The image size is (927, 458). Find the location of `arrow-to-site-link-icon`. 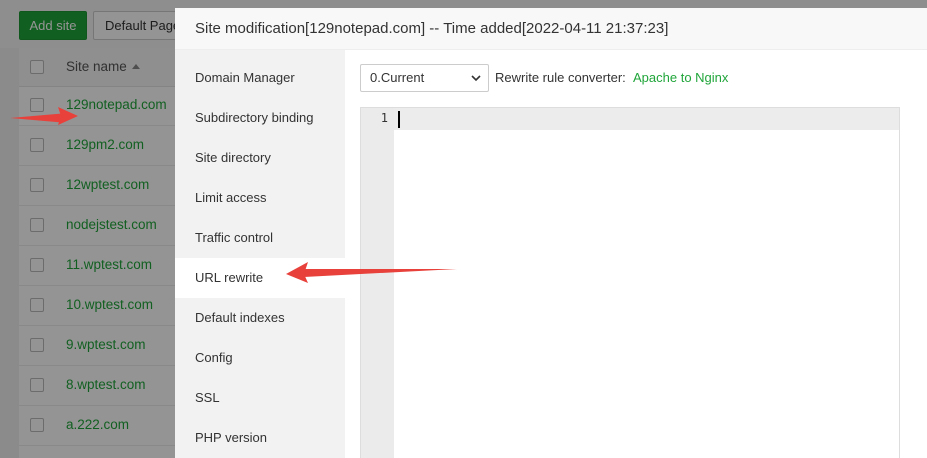

arrow-to-site-link-icon is located at coordinates (44, 116).